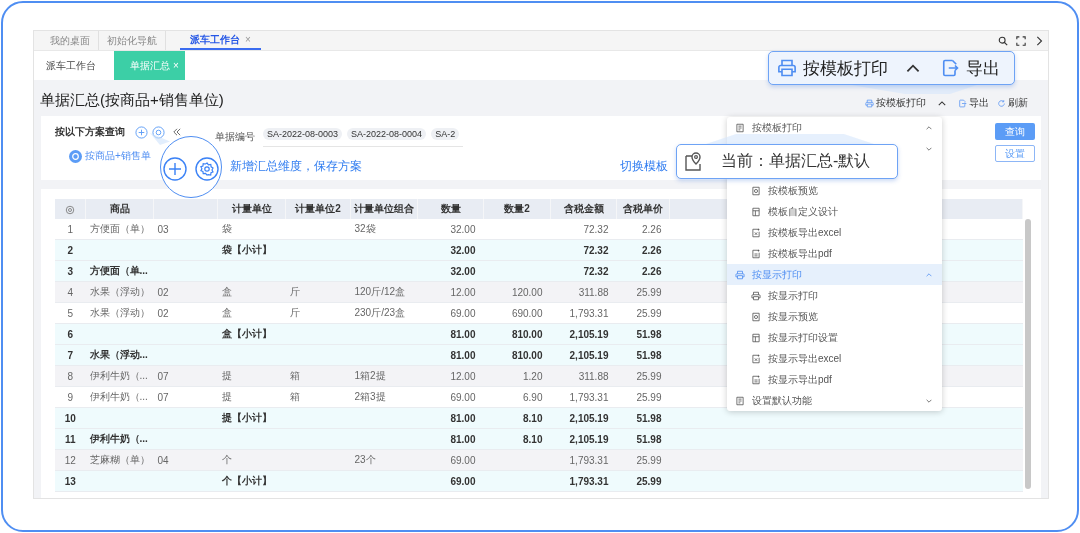  What do you see at coordinates (834, 400) in the screenshot?
I see `menu-group: 设置默认功能` at bounding box center [834, 400].